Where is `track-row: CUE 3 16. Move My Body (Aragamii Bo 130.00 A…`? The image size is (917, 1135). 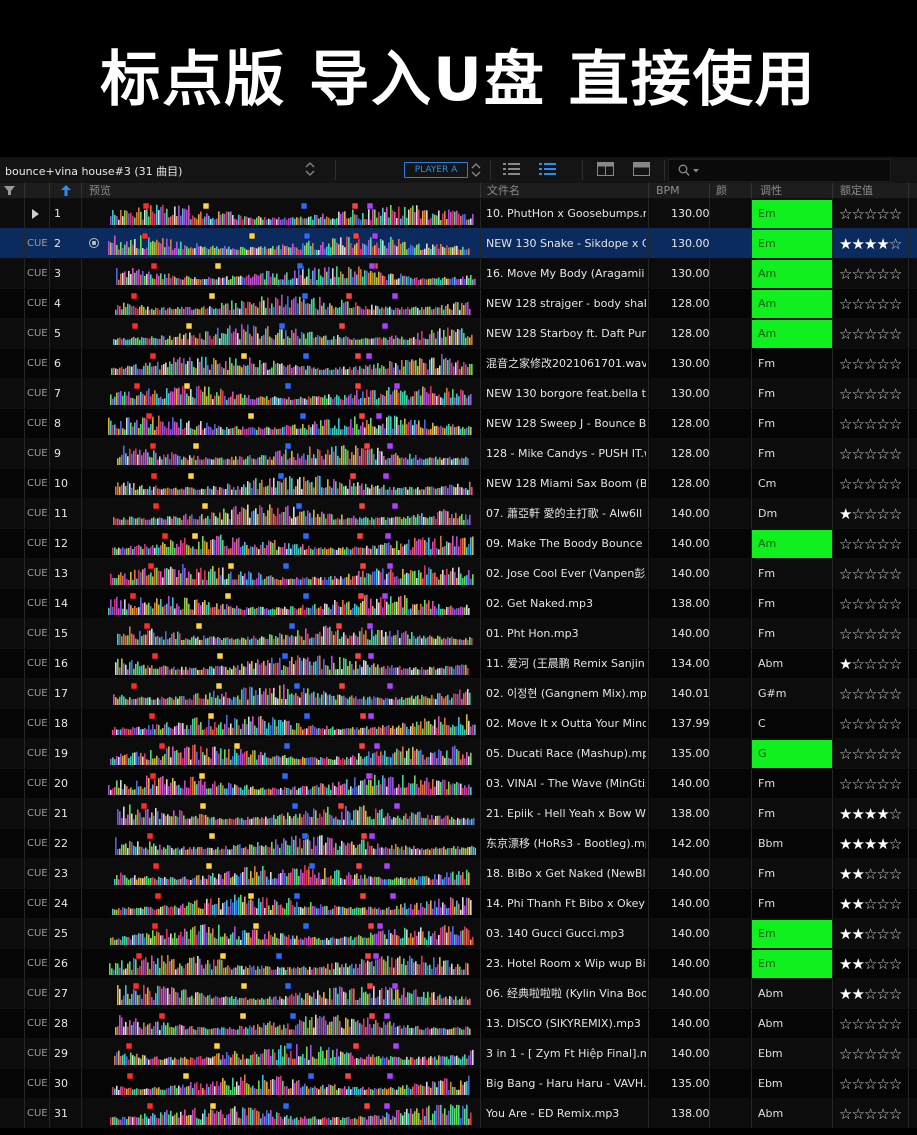
track-row: CUE 3 16. Move My Body (Aragamii Bo 130.00 A… is located at coordinates (458, 273).